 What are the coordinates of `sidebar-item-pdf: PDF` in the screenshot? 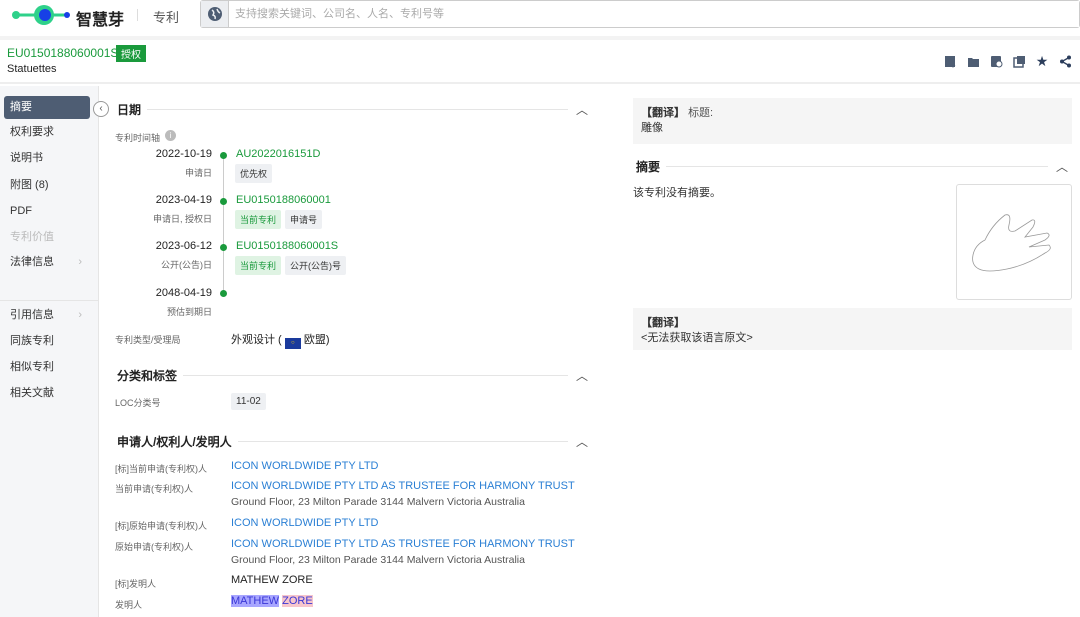 It's located at (47, 211).